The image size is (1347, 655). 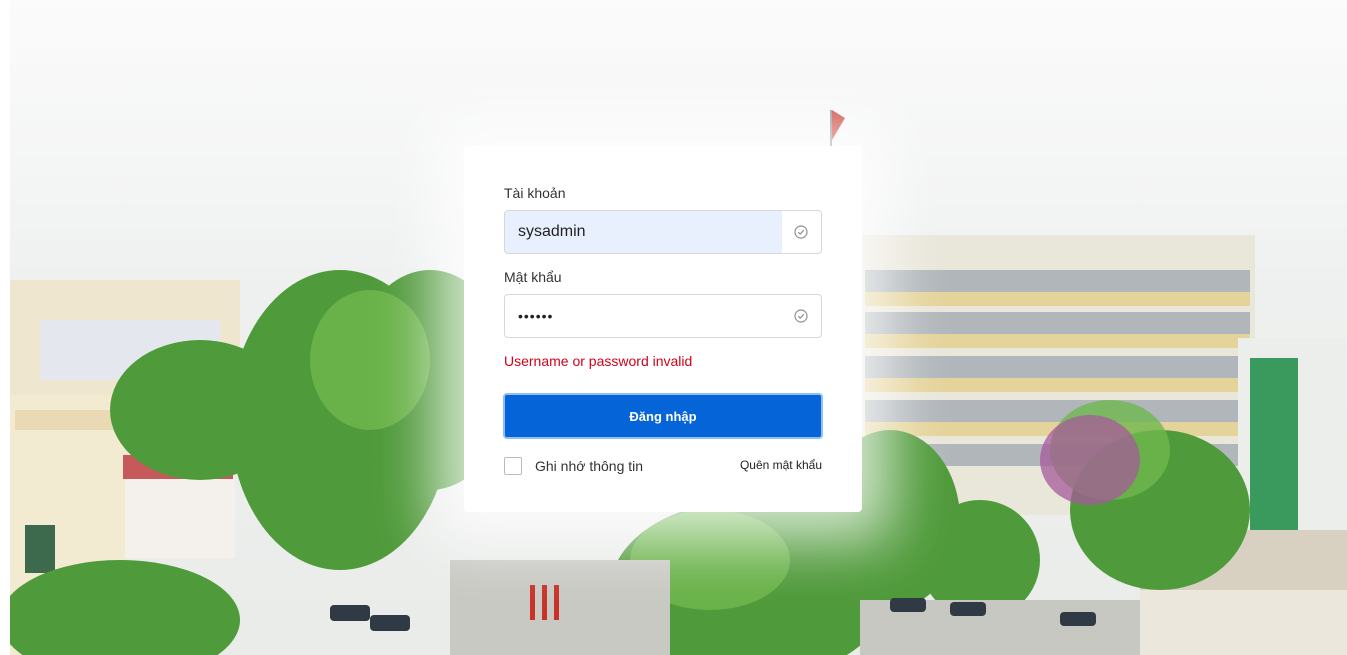 What do you see at coordinates (663, 416) in the screenshot?
I see `login-button: Đăng nhập` at bounding box center [663, 416].